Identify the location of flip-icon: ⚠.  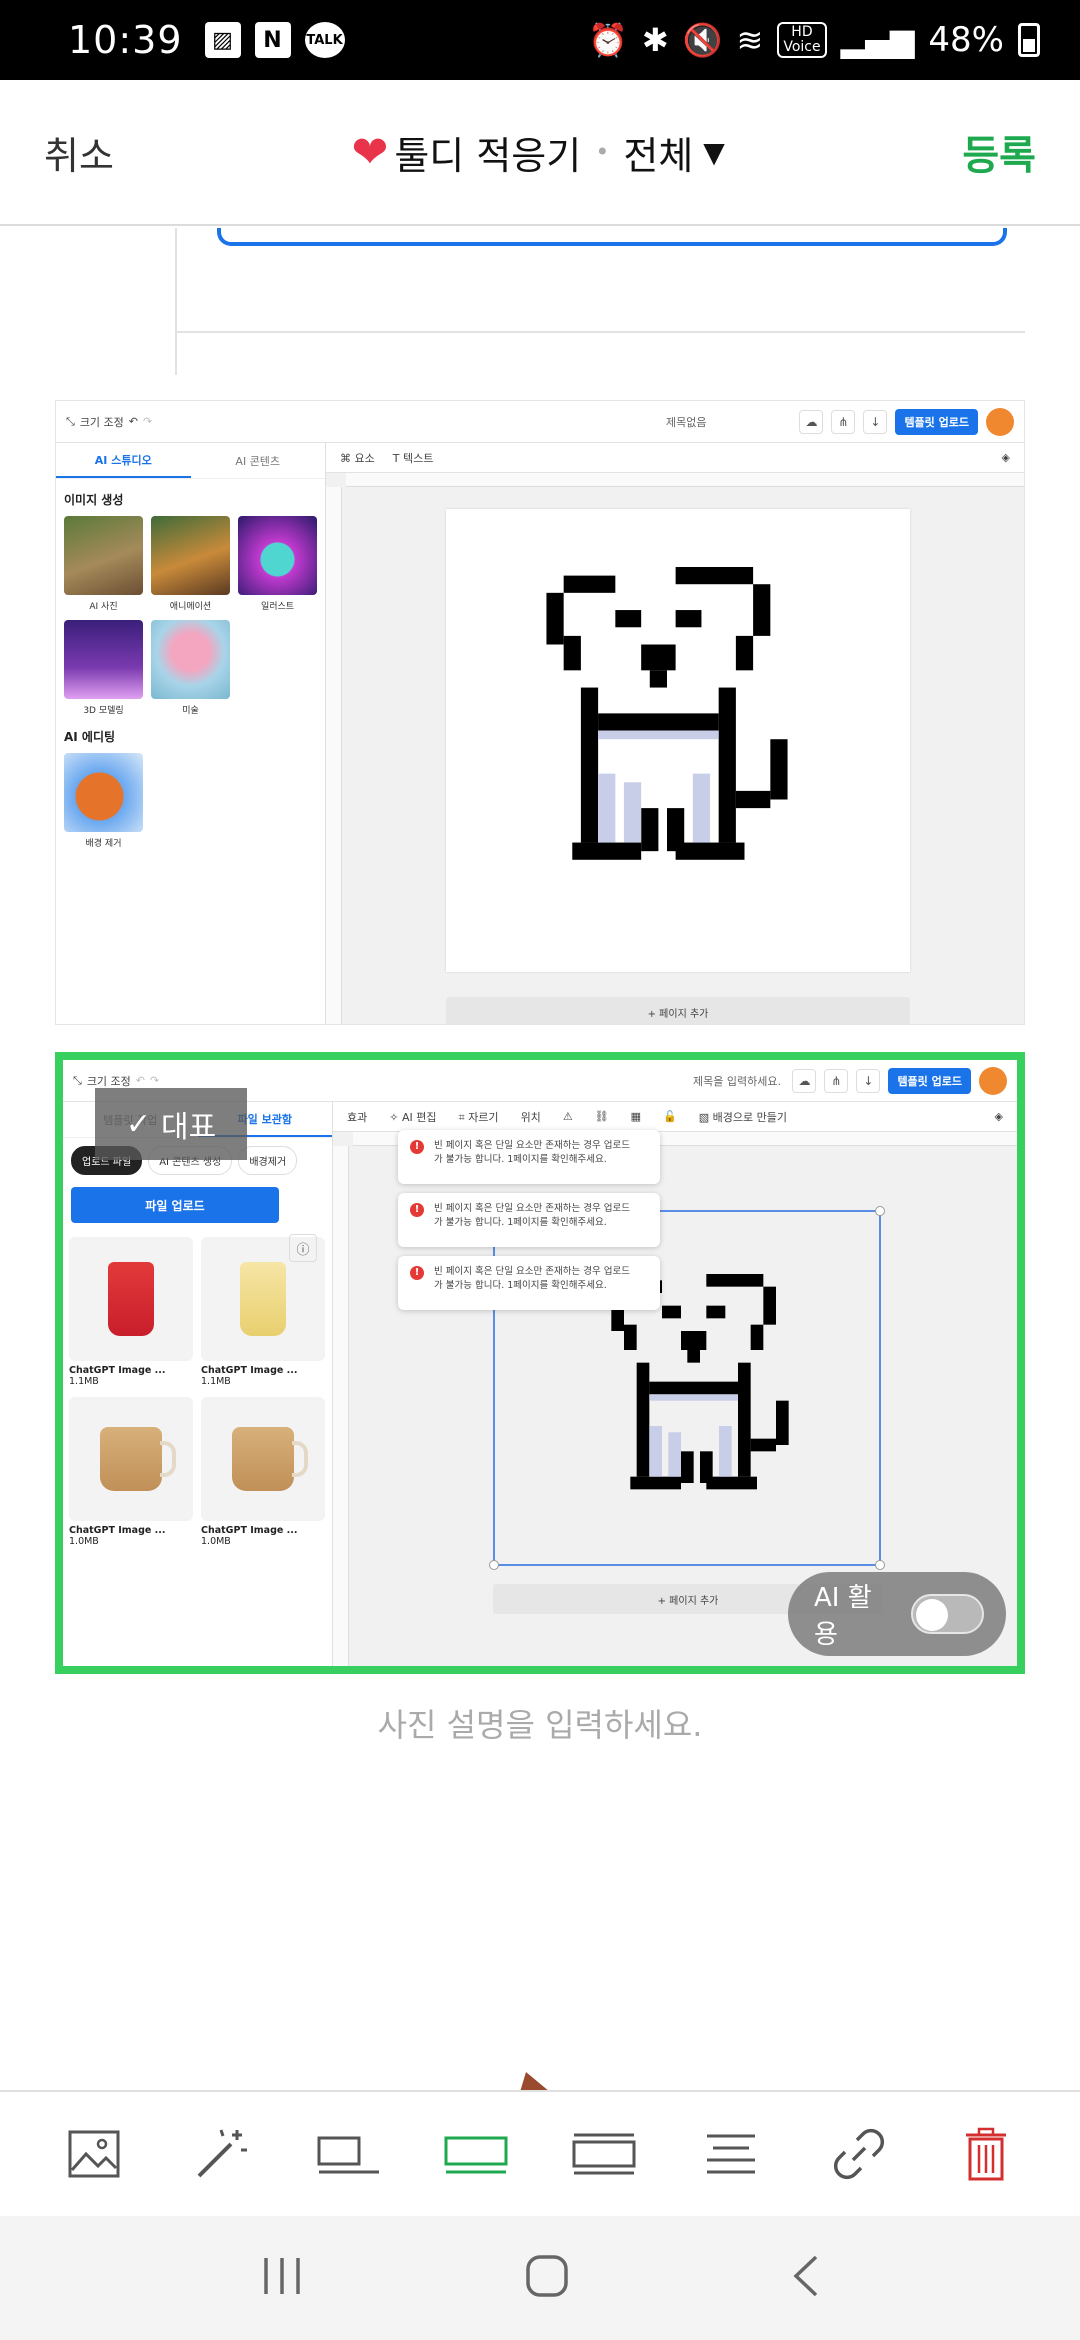
(567, 1116).